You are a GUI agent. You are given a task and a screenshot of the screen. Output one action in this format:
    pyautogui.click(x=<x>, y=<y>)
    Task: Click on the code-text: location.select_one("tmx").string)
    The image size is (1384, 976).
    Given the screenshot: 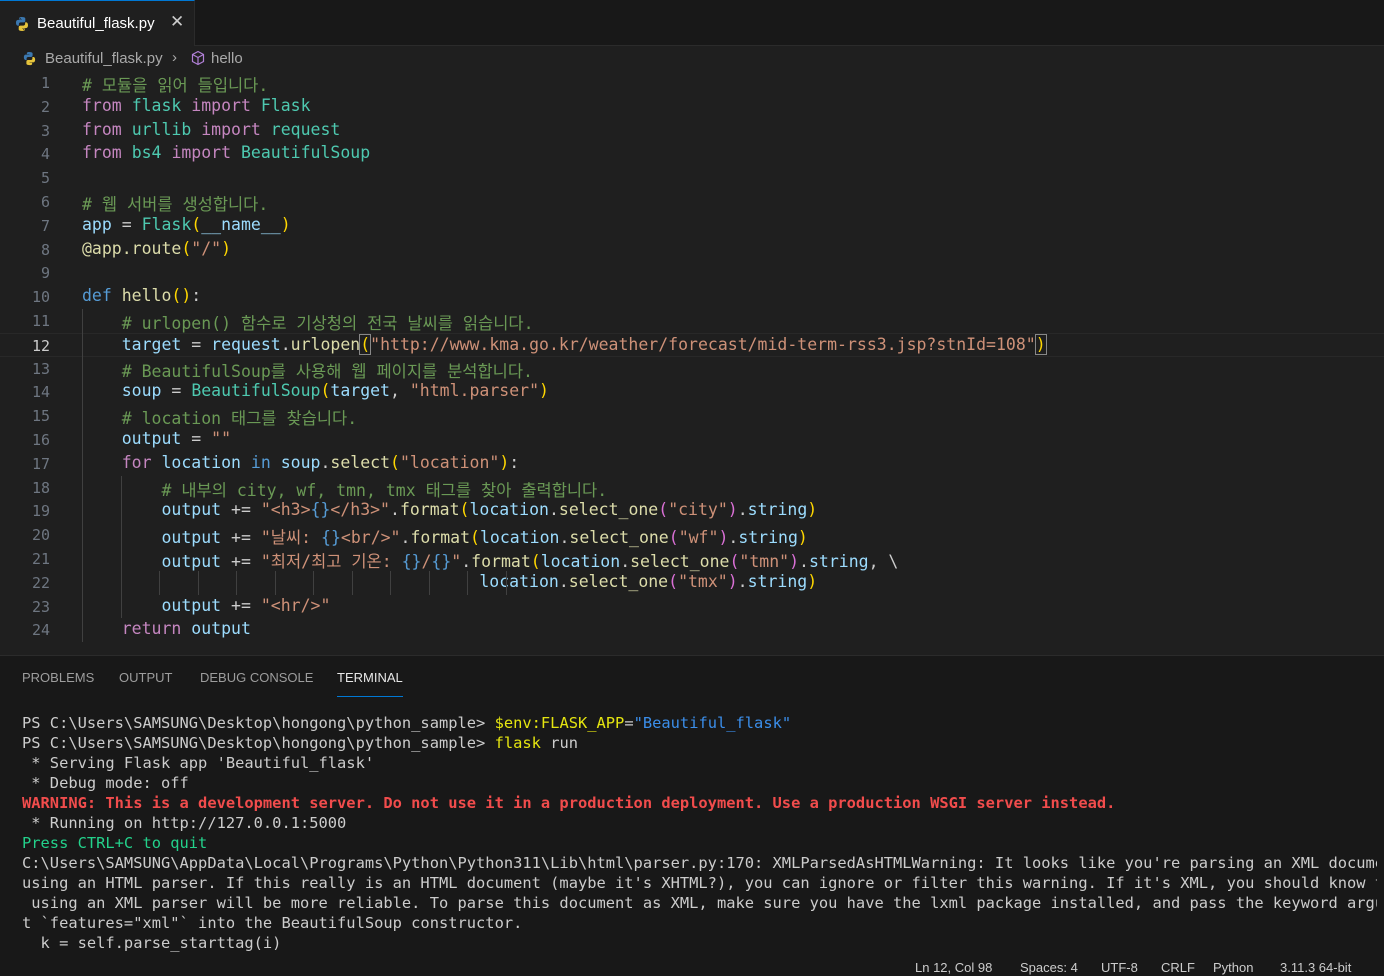 What is the action you would take?
    pyautogui.click(x=648, y=581)
    